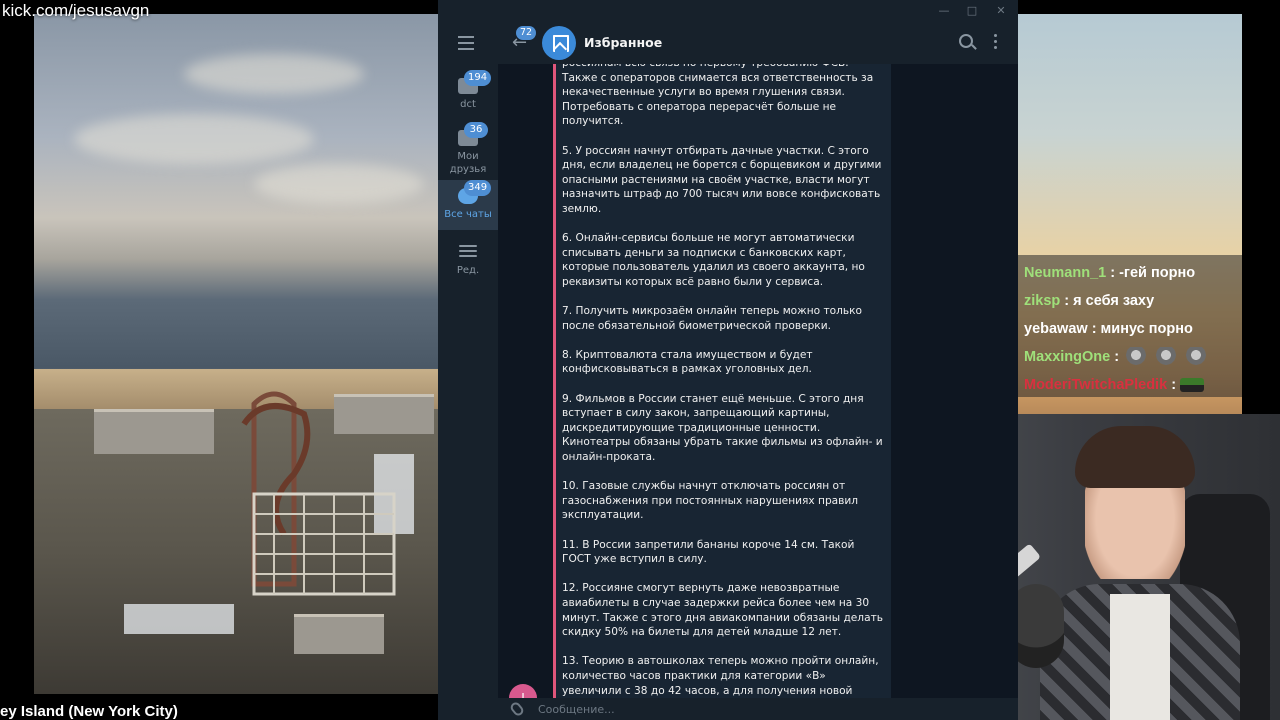 The width and height of the screenshot is (1280, 720). What do you see at coordinates (468, 214) in the screenshot?
I see `folder-label: Все чаты` at bounding box center [468, 214].